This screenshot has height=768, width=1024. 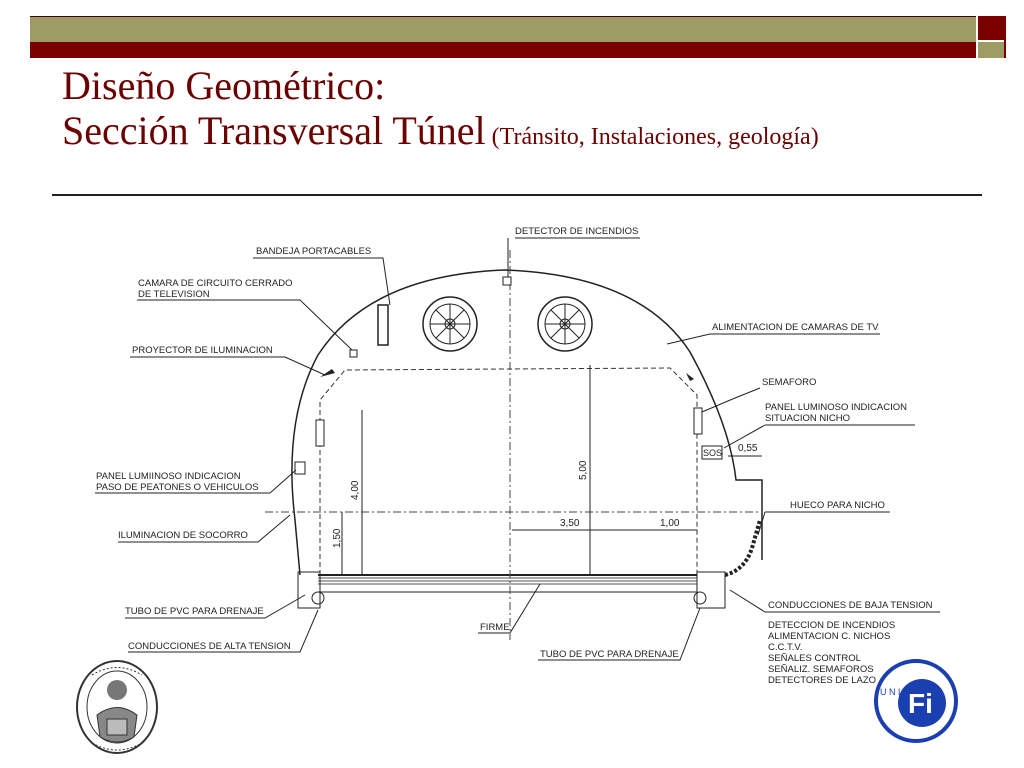 What do you see at coordinates (829, 636) in the screenshot?
I see `label-list-2: ALIMENTACION C. NICHOS` at bounding box center [829, 636].